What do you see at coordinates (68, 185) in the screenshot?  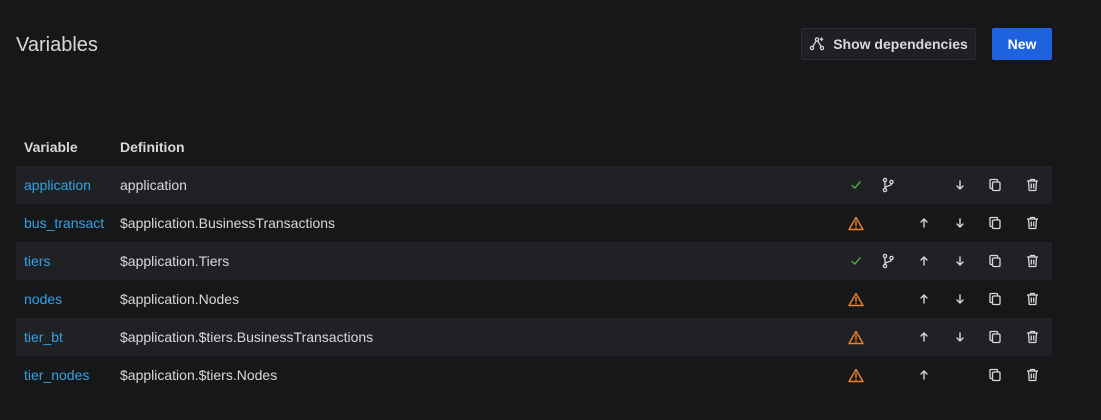 I see `variable-name-link: application` at bounding box center [68, 185].